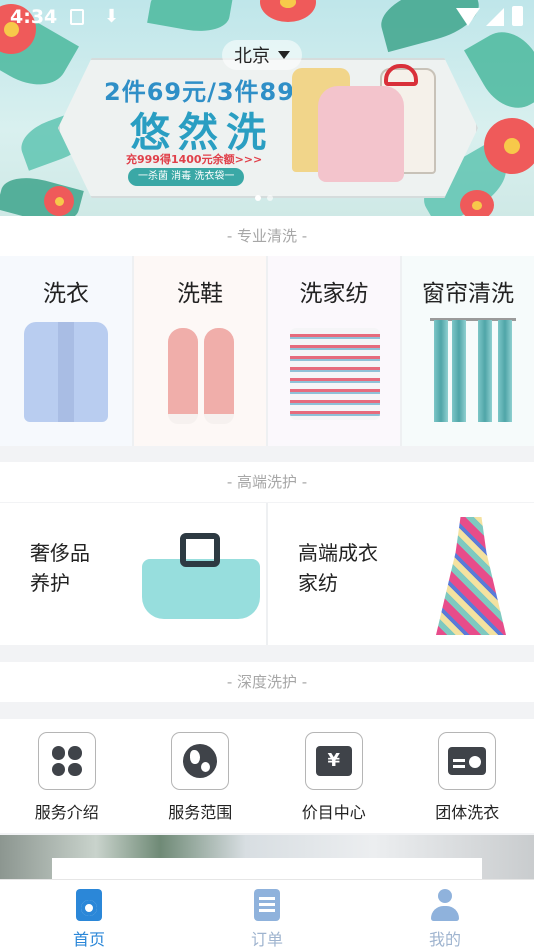  I want to click on promo-tag: 一杀菌 消毒 洗衣袋一, so click(186, 177).